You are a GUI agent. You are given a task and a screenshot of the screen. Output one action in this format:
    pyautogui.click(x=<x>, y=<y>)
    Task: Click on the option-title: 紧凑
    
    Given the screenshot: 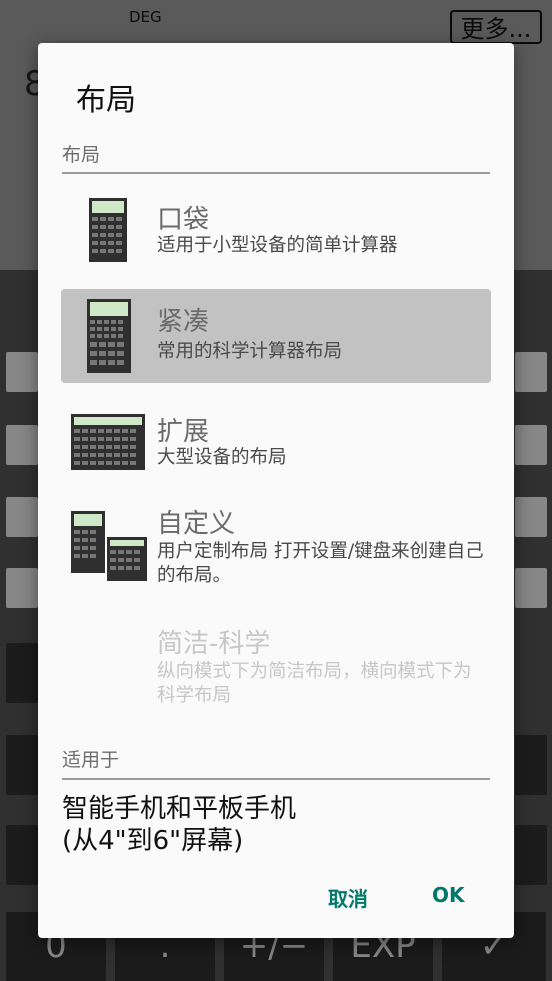 What is the action you would take?
    pyautogui.click(x=183, y=322)
    